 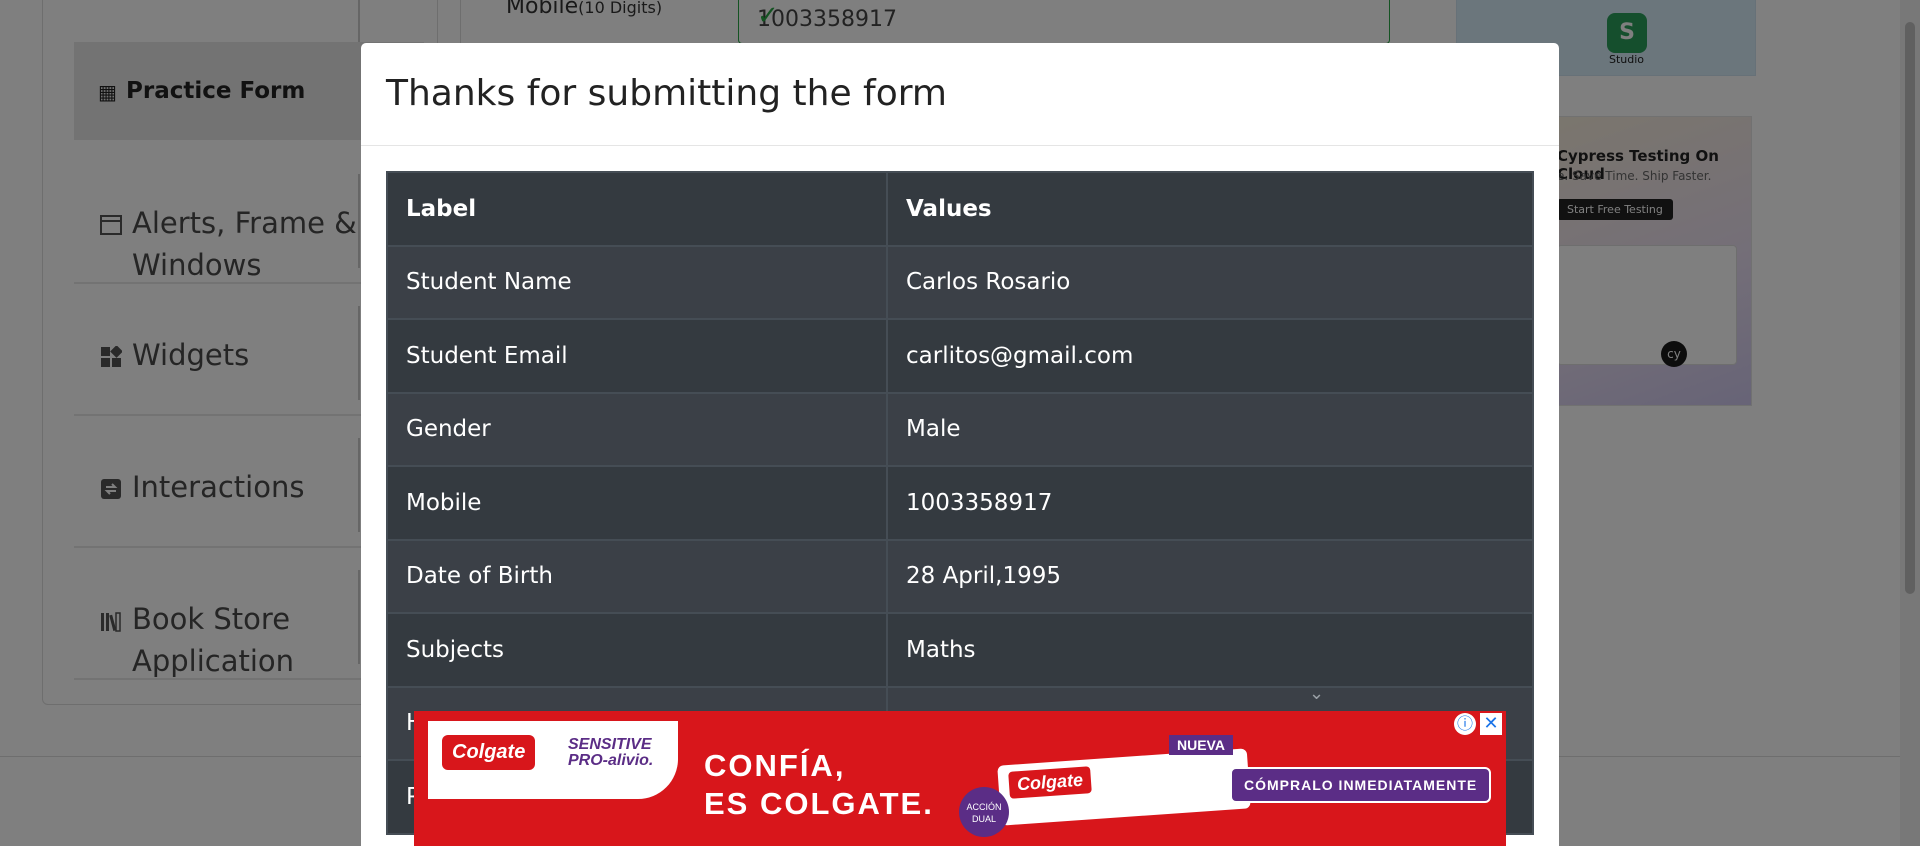 I want to click on product-brand: Colgate, so click(x=1050, y=782).